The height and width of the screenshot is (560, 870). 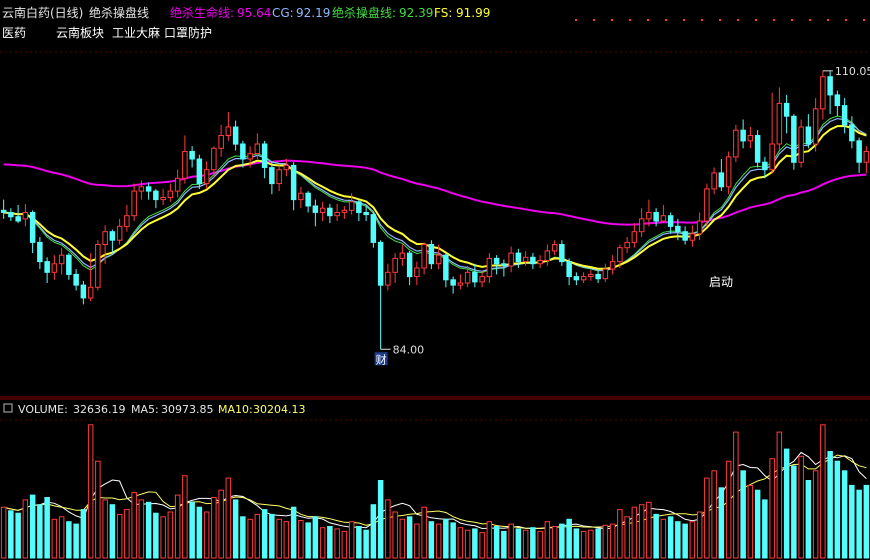 What do you see at coordinates (313, 13) in the screenshot?
I see `cg-value: 92.19` at bounding box center [313, 13].